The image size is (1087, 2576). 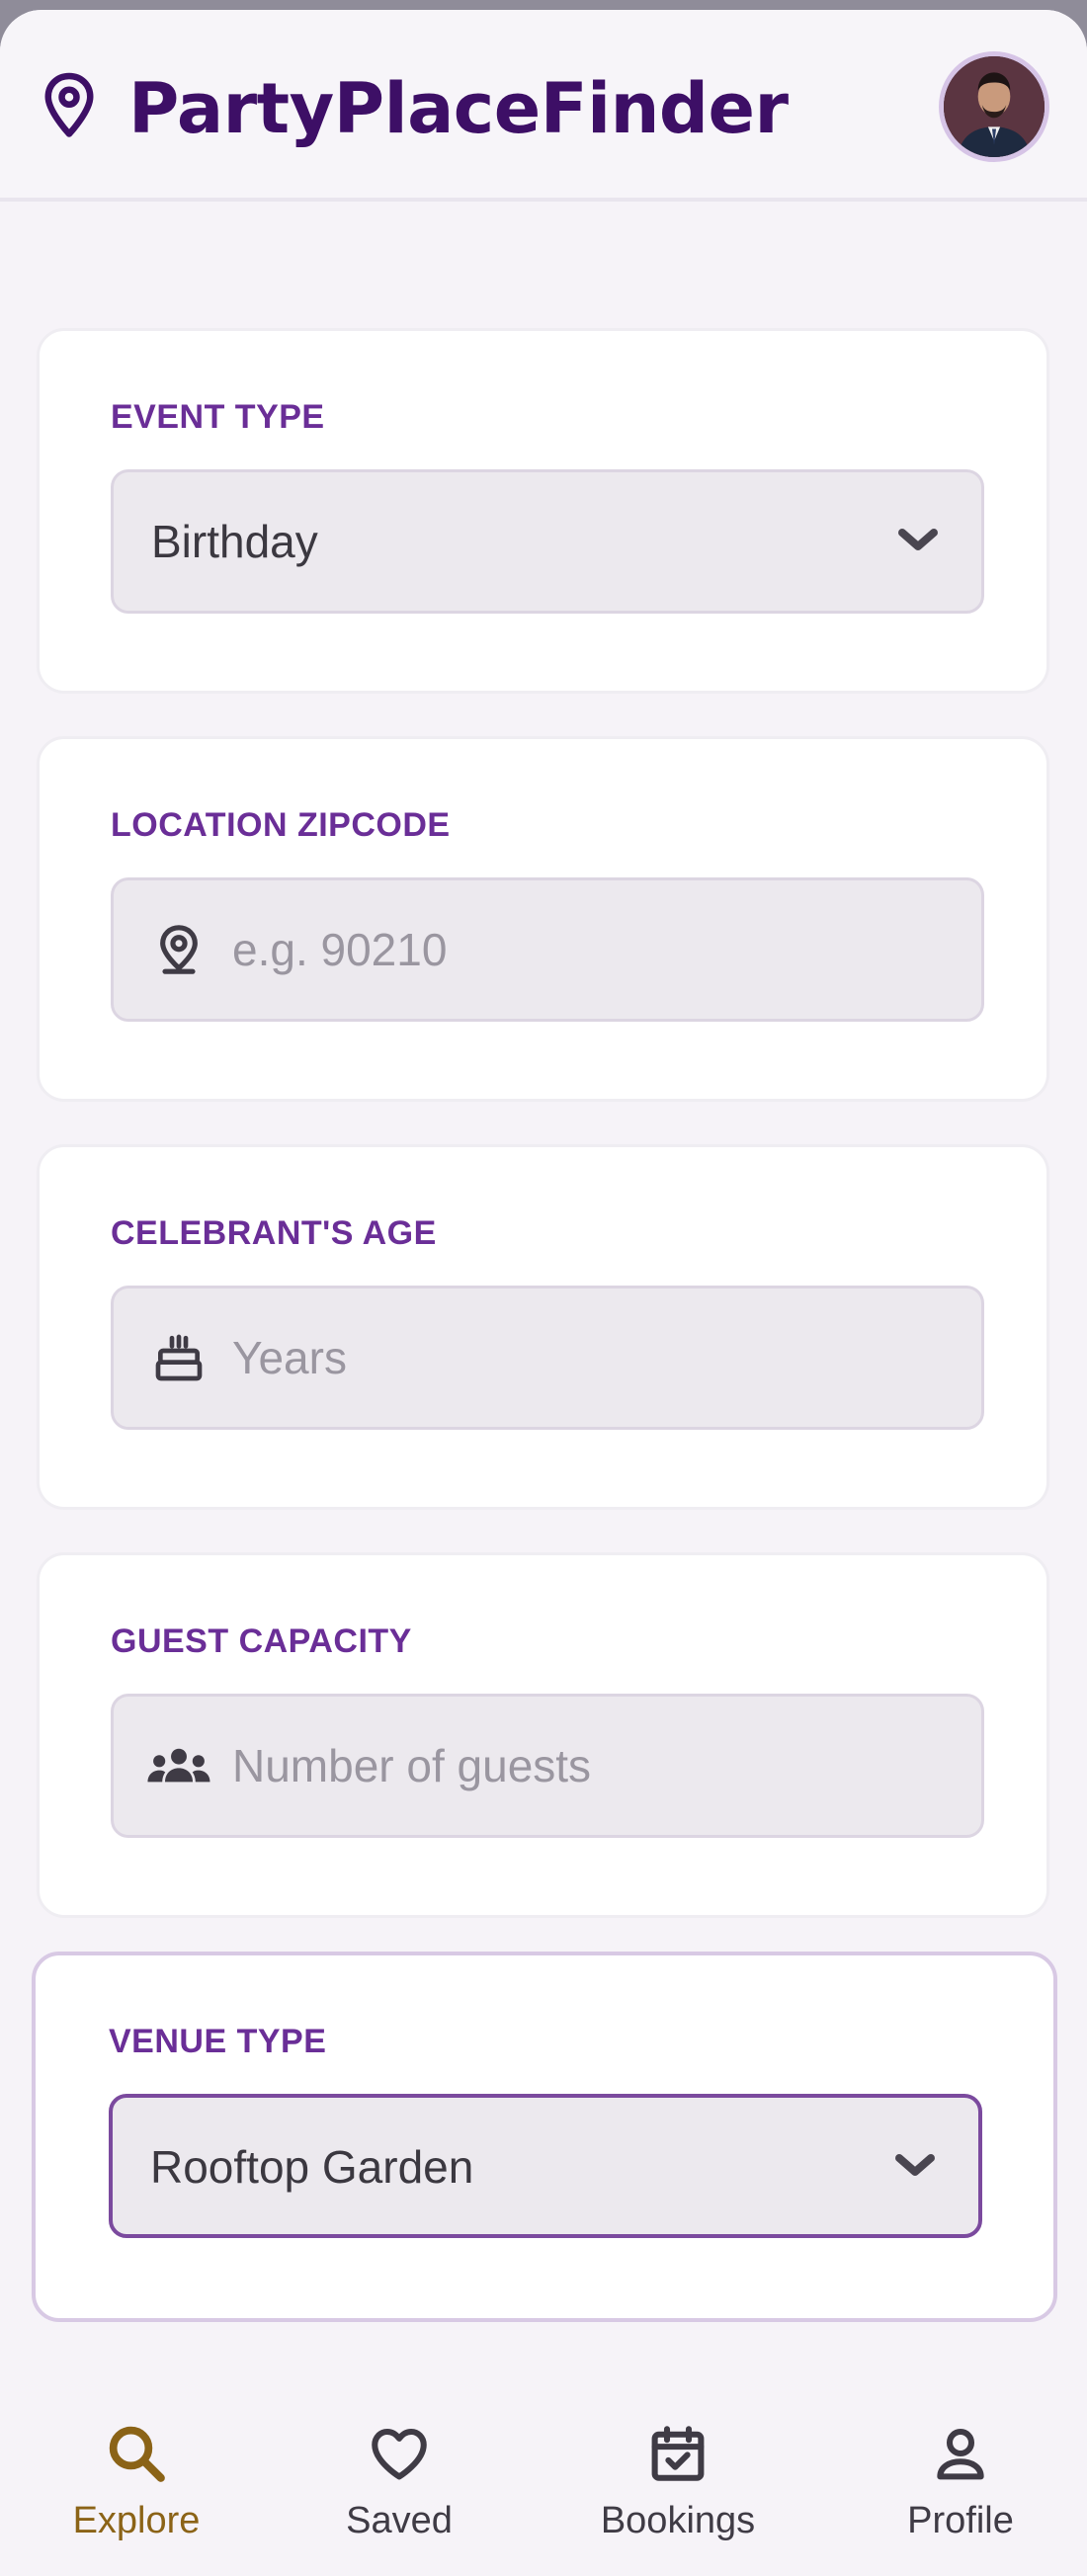 What do you see at coordinates (312, 2167) in the screenshot?
I see `venue-type-value: Rooftop Garden` at bounding box center [312, 2167].